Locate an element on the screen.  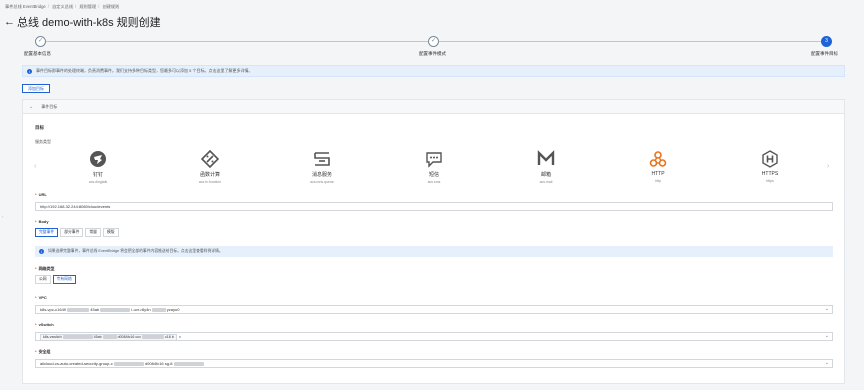
vpc-label: * VPC is located at coordinates (41, 297).